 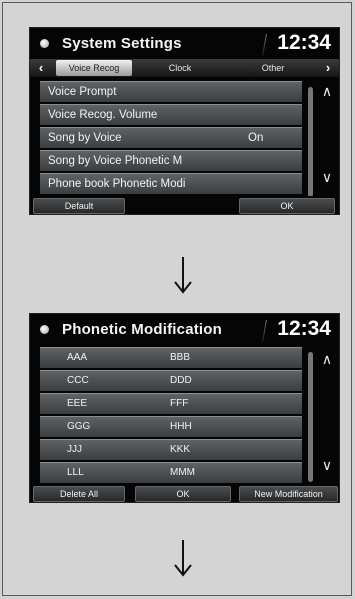 I want to click on table-row: GGG HHH, so click(x=171, y=426).